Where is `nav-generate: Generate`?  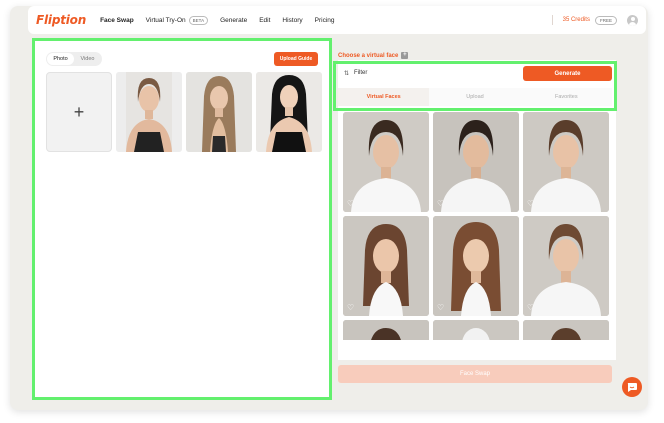
nav-generate: Generate is located at coordinates (233, 20).